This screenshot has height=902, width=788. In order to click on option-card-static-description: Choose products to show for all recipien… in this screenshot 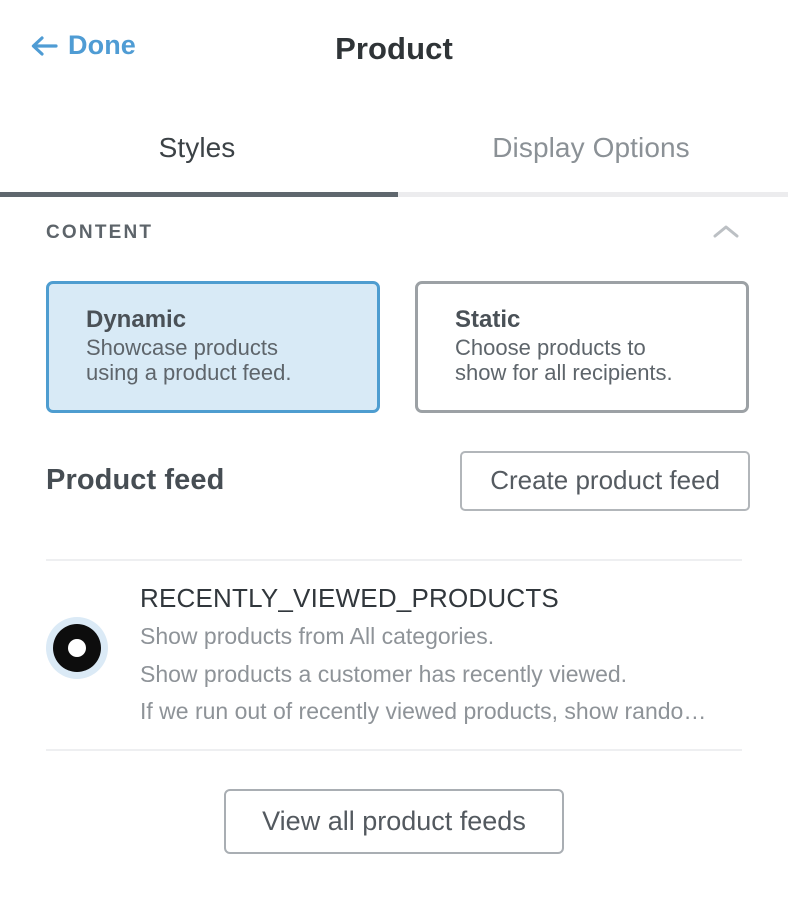, I will do `click(564, 360)`.